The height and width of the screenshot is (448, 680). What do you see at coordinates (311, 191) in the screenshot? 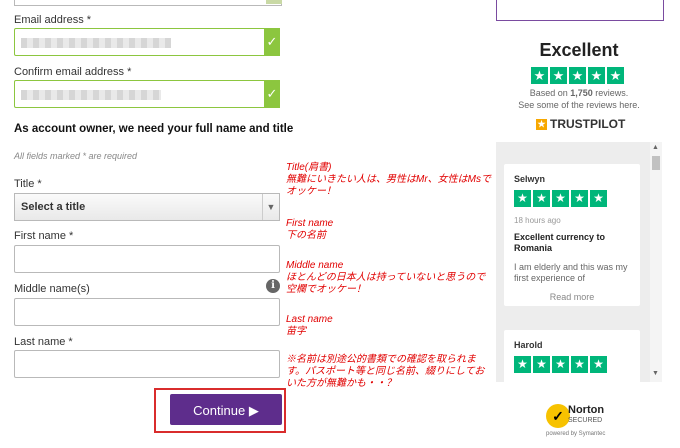
I see `annotation: オッケー！` at bounding box center [311, 191].